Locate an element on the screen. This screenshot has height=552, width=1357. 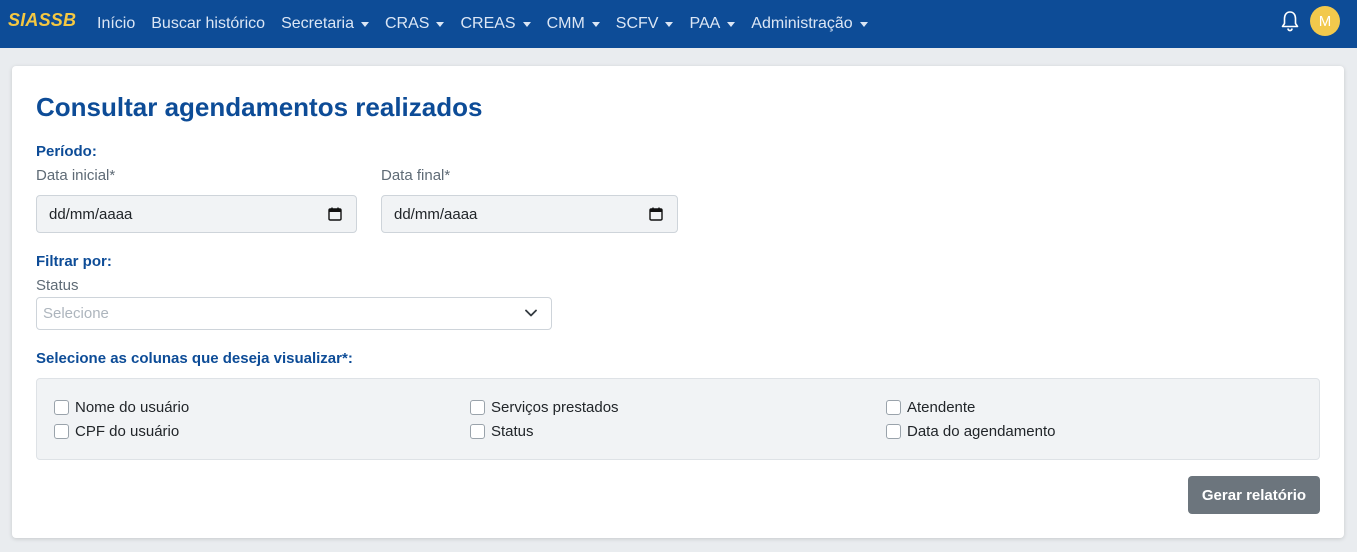
column-checkbox-cpf-usuario: CPF do usuário is located at coordinates (116, 431).